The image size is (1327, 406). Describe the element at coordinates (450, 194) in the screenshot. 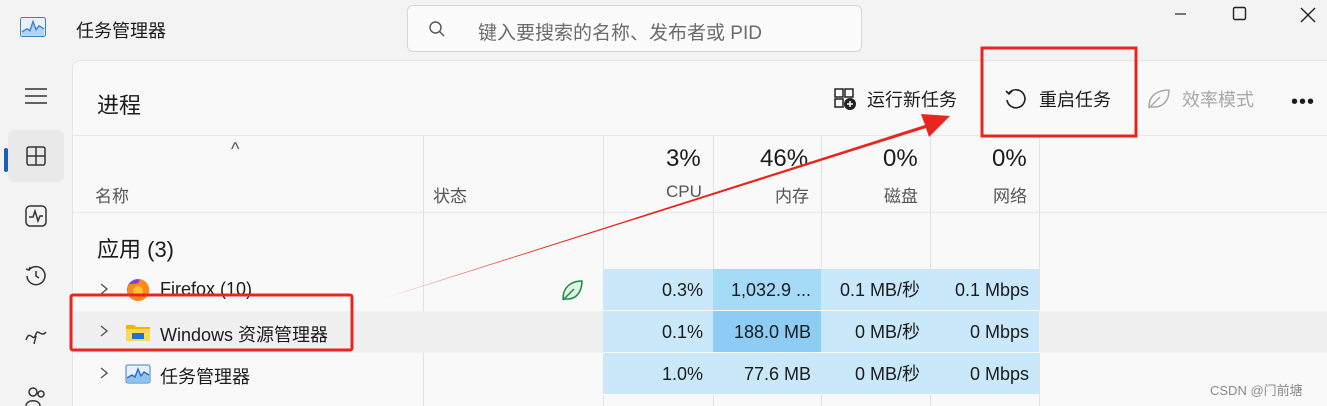

I see `column-header-status: 状态` at that location.